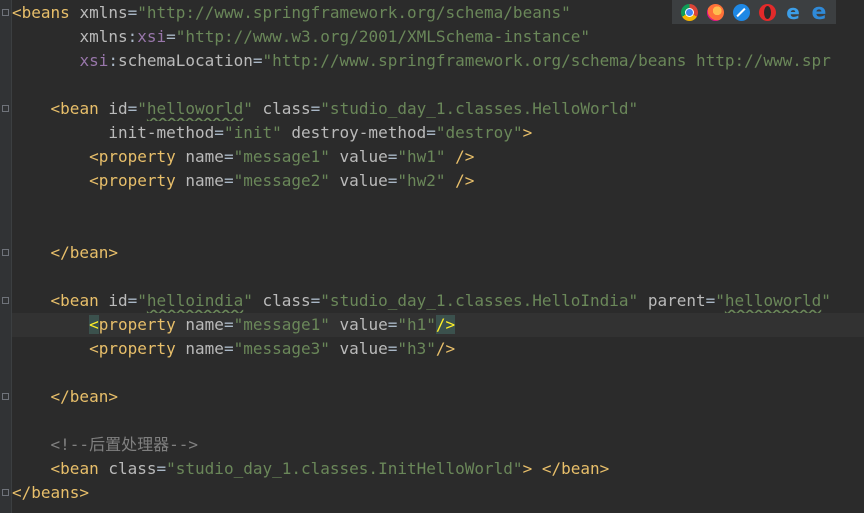 Image resolution: width=864 pixels, height=513 pixels. Describe the element at coordinates (421, 156) in the screenshot. I see `attribute-value: "hw1"` at that location.